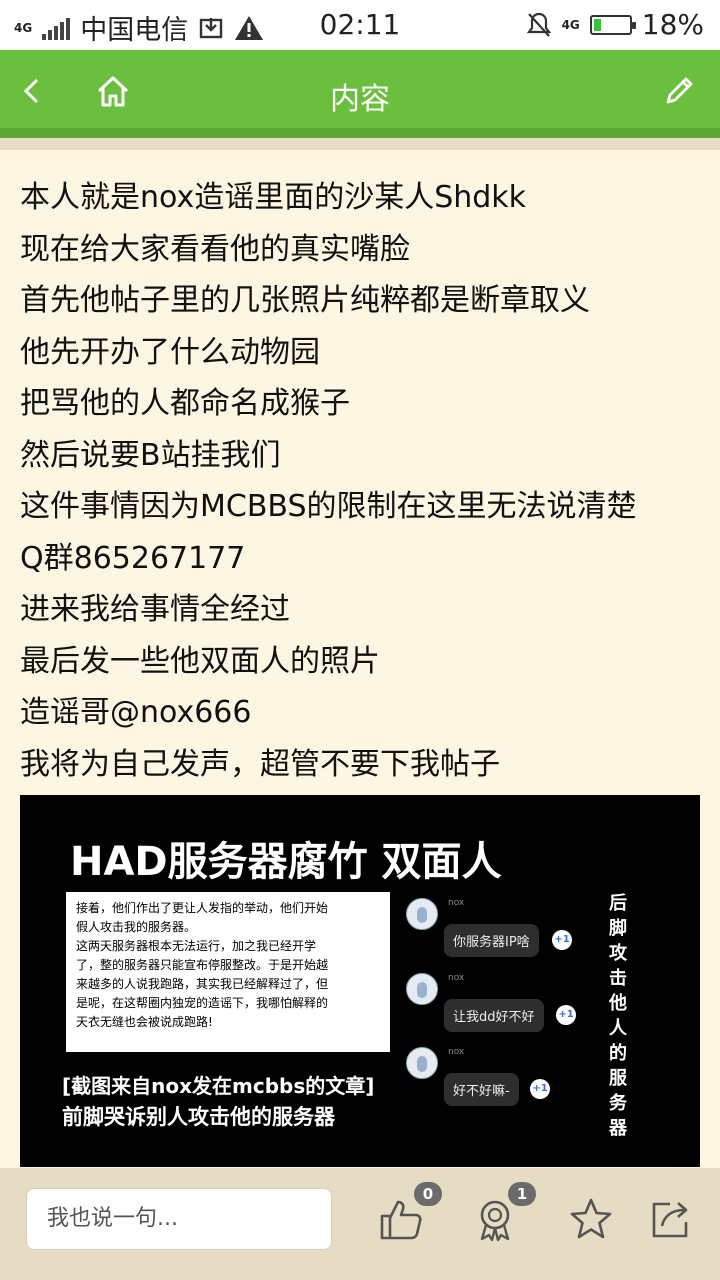 The height and width of the screenshot is (1280, 720). Describe the element at coordinates (185, 403) in the screenshot. I see `post-line: 把骂他的人都命名成猴子` at that location.